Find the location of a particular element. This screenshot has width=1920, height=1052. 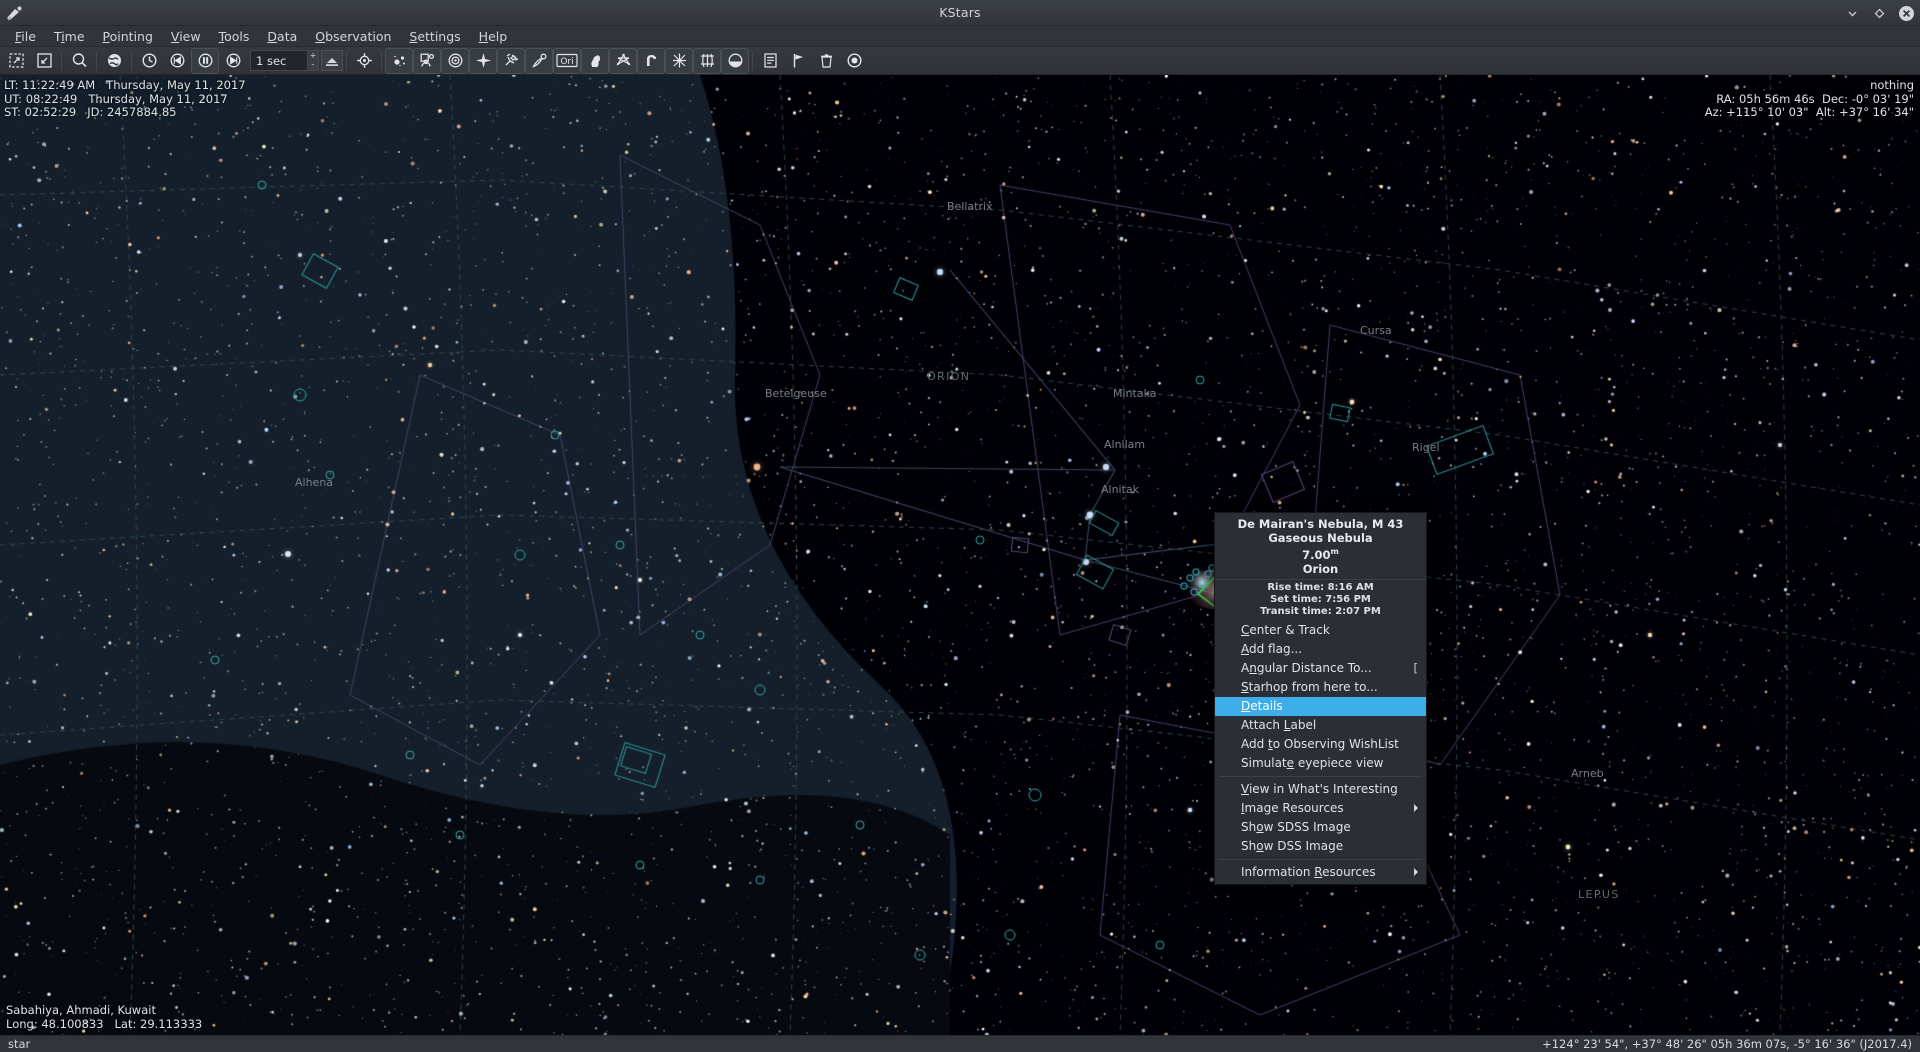

zoom-out-to-fit-icon is located at coordinates (16, 61).